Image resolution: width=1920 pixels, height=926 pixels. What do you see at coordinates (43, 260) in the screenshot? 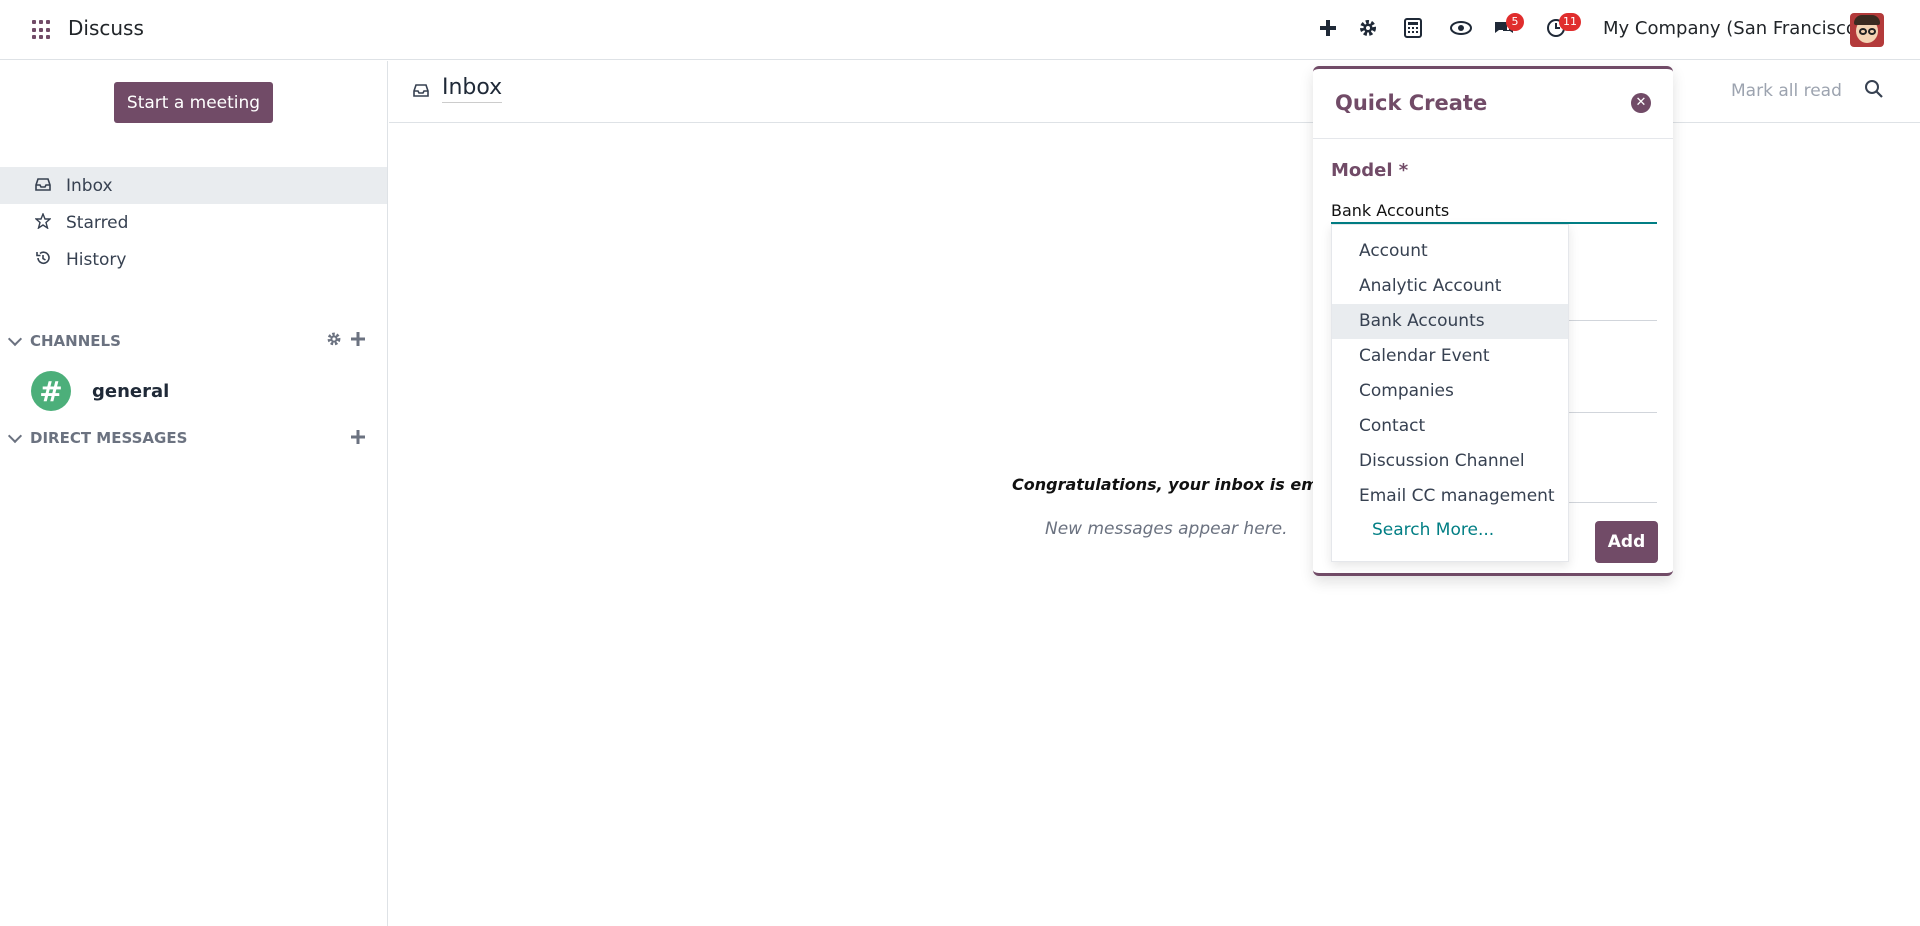
I see `history-icon` at bounding box center [43, 260].